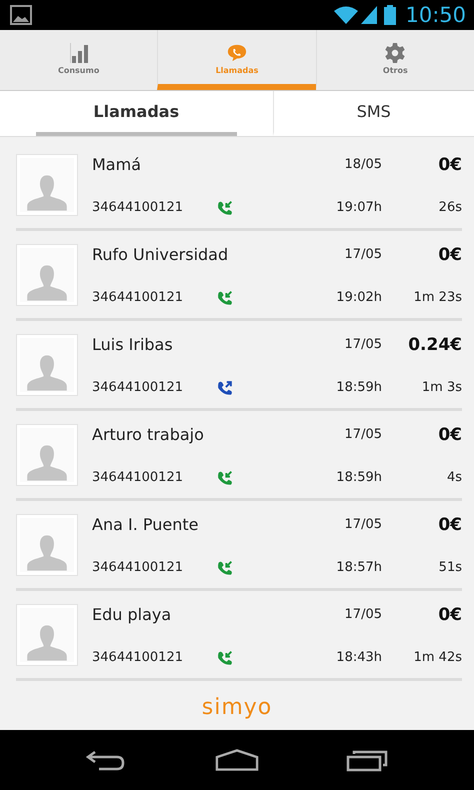 The height and width of the screenshot is (790, 474). I want to click on clock: 10:50, so click(435, 15).